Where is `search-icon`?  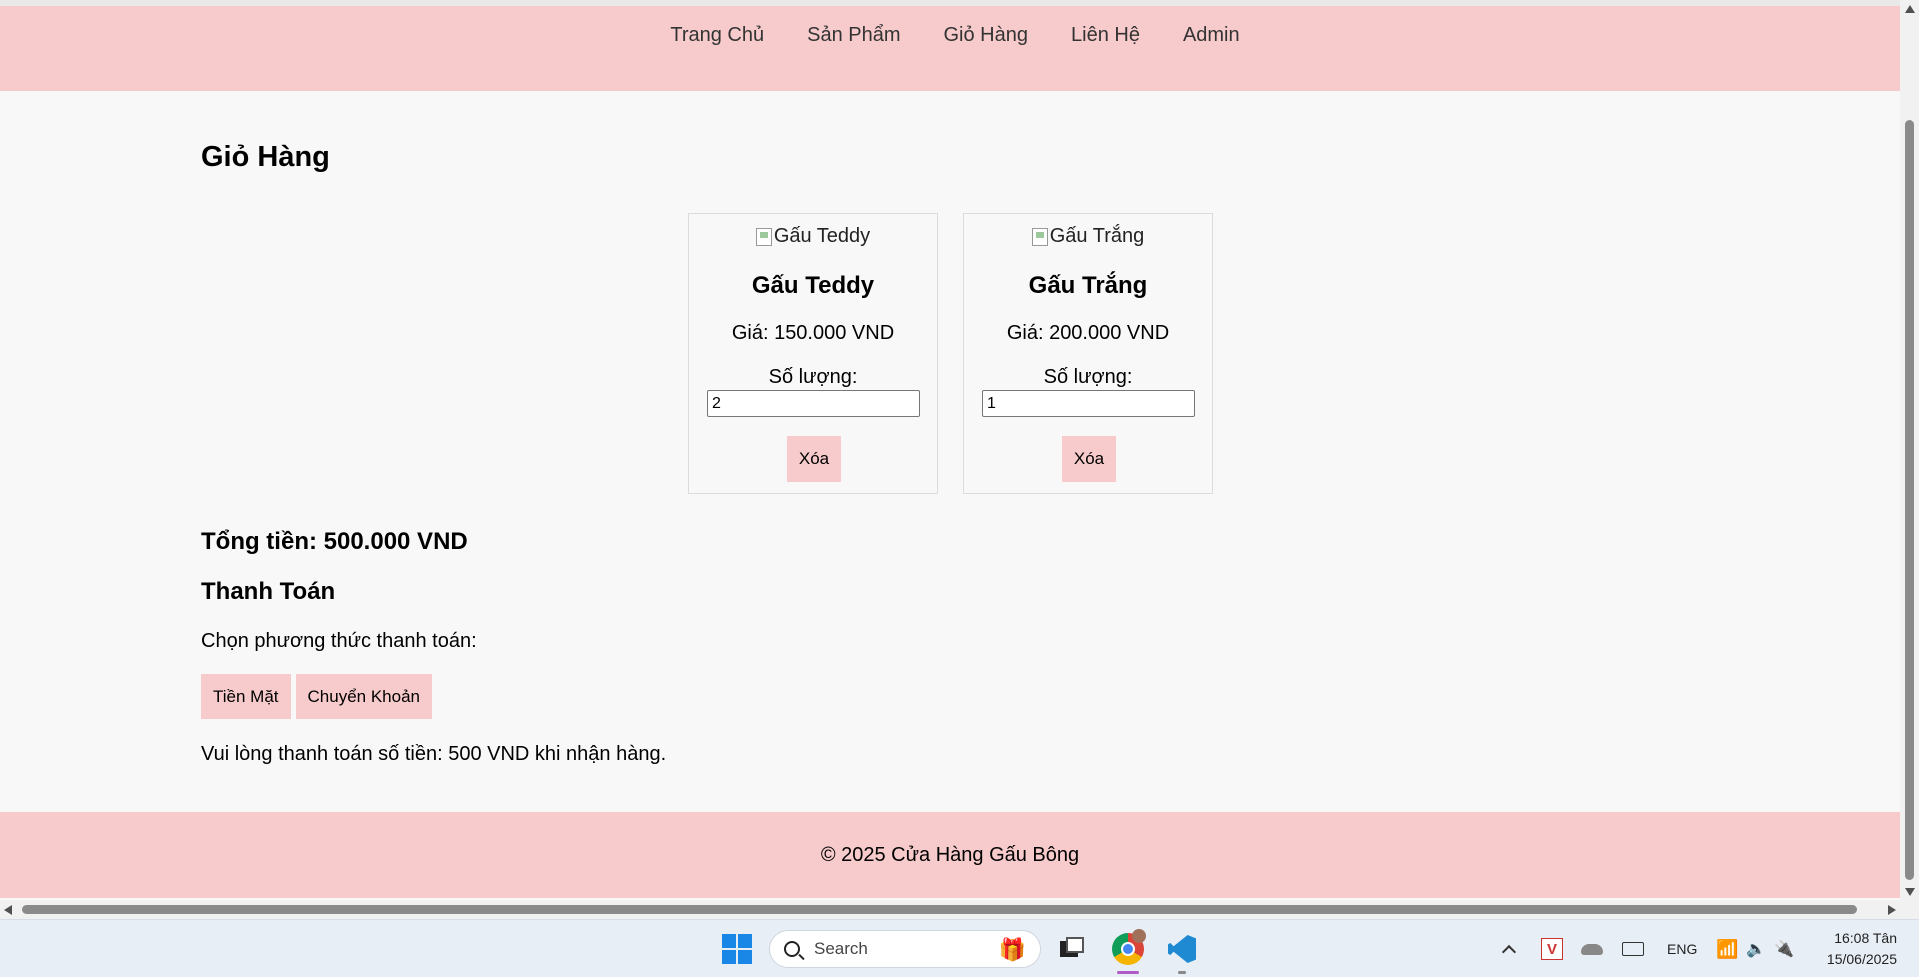 search-icon is located at coordinates (792, 949).